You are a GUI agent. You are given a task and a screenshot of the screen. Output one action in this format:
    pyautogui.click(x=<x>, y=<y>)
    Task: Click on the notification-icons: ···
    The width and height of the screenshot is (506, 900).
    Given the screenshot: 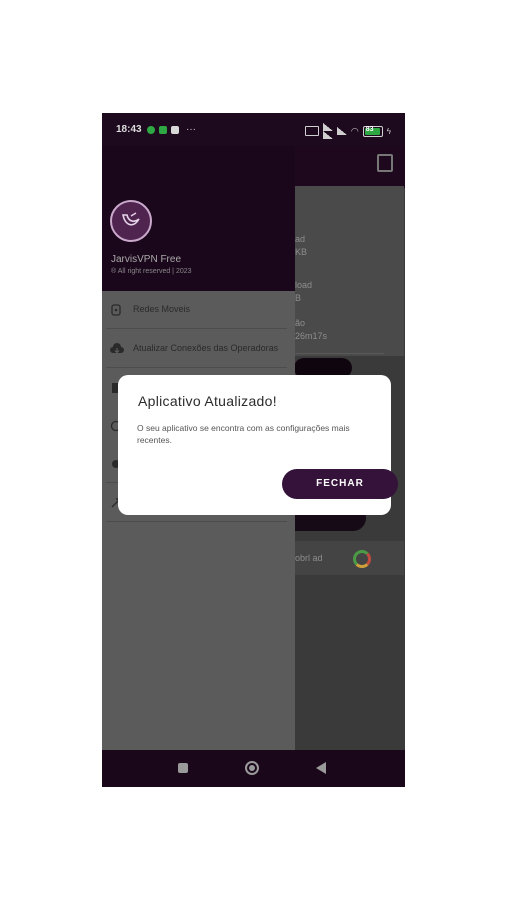 What is the action you would take?
    pyautogui.click(x=171, y=129)
    